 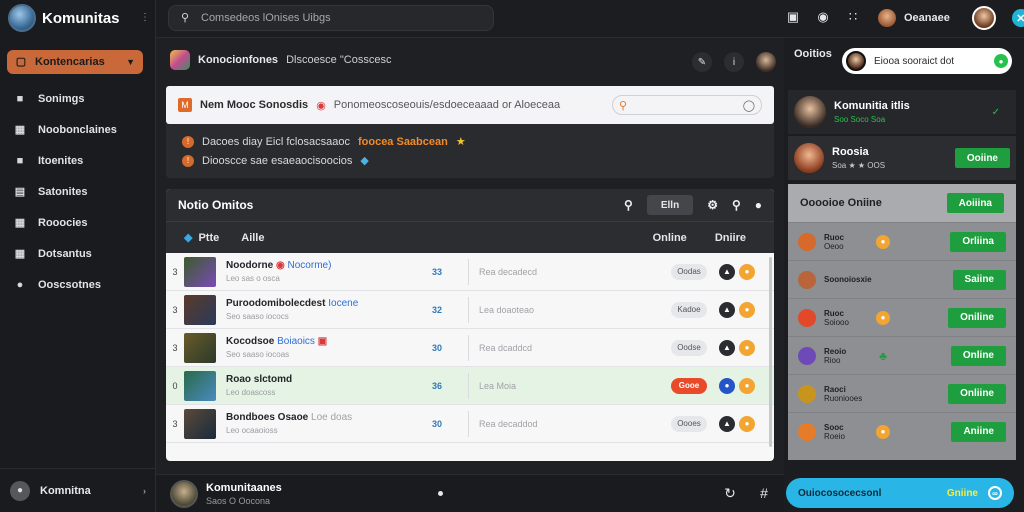 I want to click on sidebar-item-rooocies: ▦ Rooocies, so click(x=65, y=223).